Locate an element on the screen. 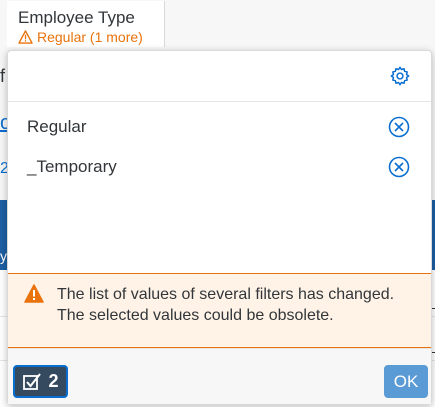 This screenshot has height=407, width=435. popover-footer: 2 OK is located at coordinates (219, 376).